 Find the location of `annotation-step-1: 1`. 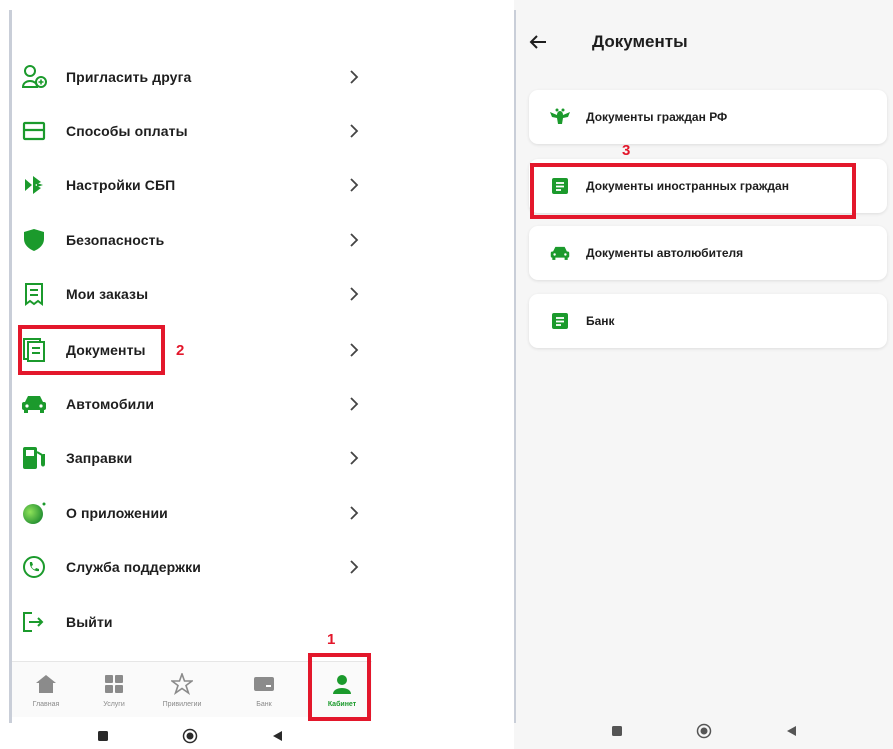

annotation-step-1: 1 is located at coordinates (331, 639).